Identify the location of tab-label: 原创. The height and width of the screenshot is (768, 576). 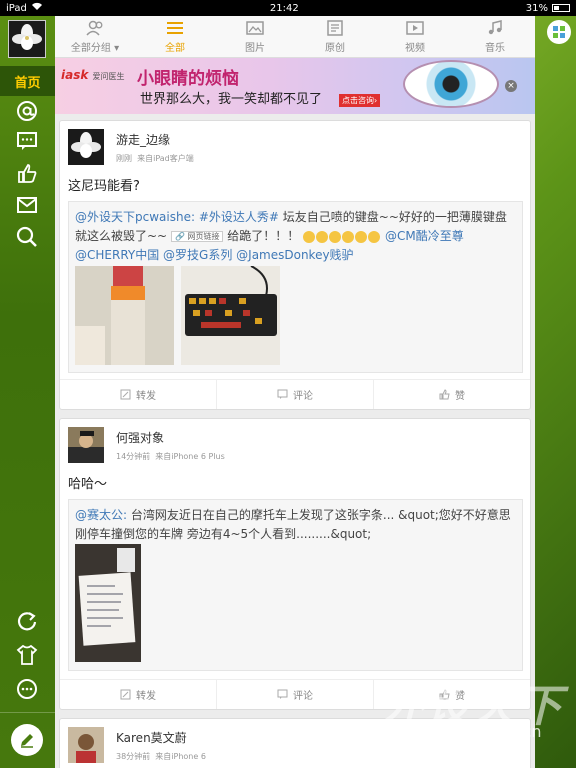
(335, 48).